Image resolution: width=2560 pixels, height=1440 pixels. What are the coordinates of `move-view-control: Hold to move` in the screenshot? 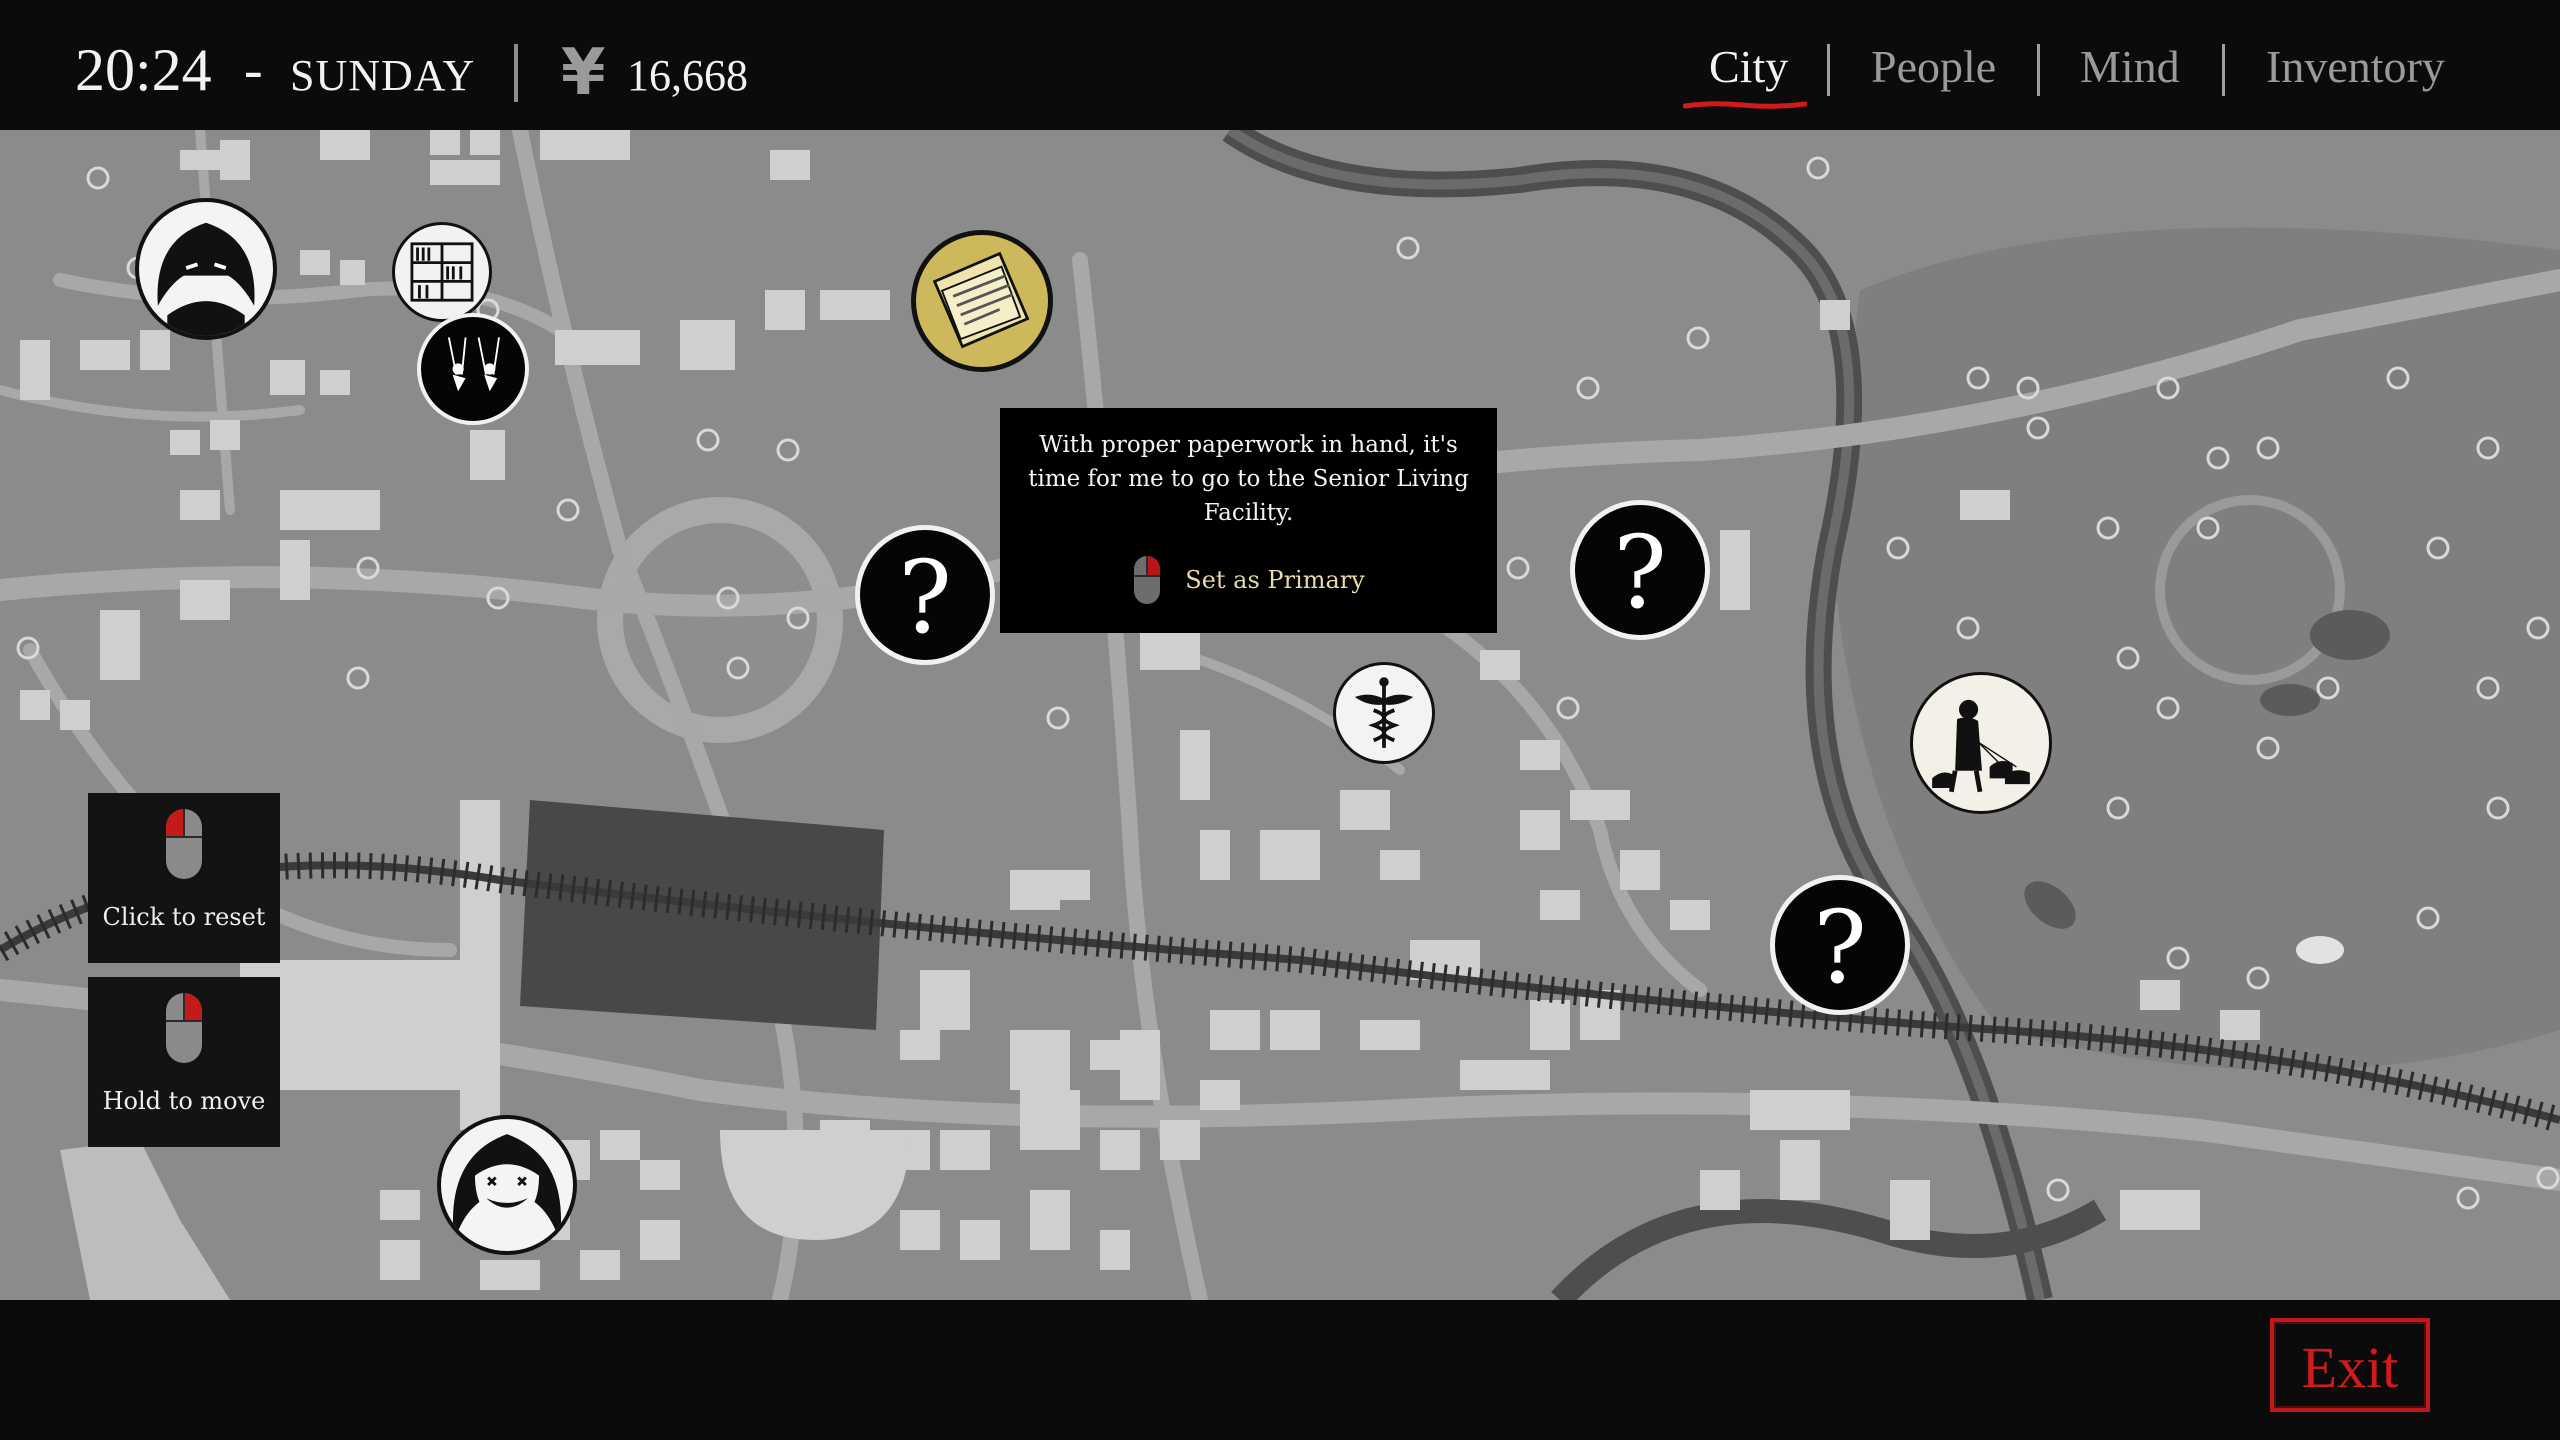 It's located at (184, 1062).